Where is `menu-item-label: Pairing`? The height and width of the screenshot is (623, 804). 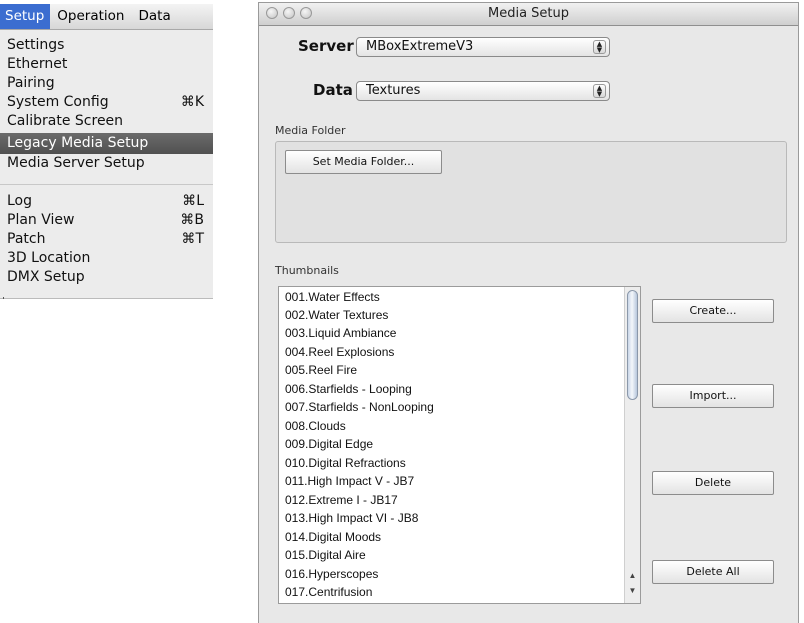 menu-item-label: Pairing is located at coordinates (31, 83).